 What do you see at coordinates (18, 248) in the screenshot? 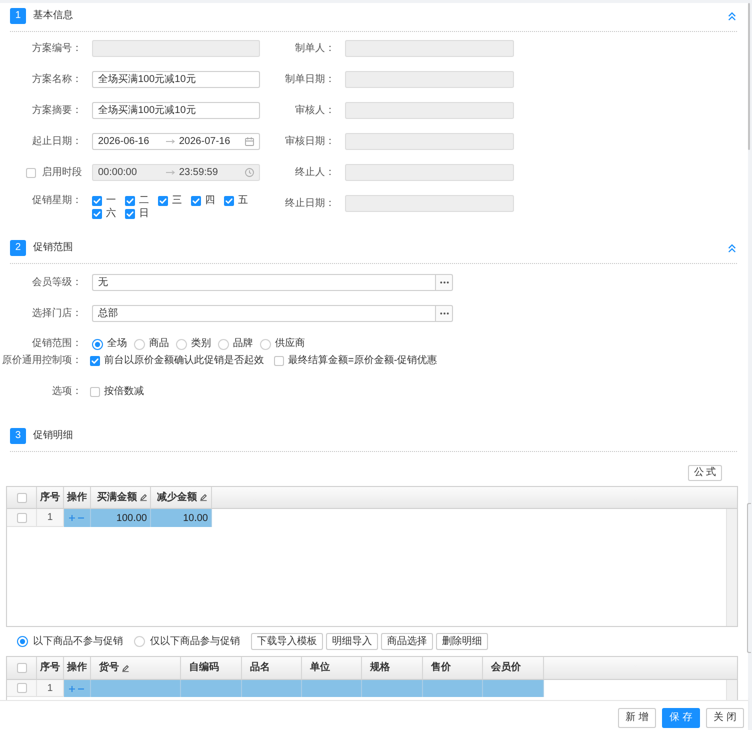
I see `section-number: 2` at bounding box center [18, 248].